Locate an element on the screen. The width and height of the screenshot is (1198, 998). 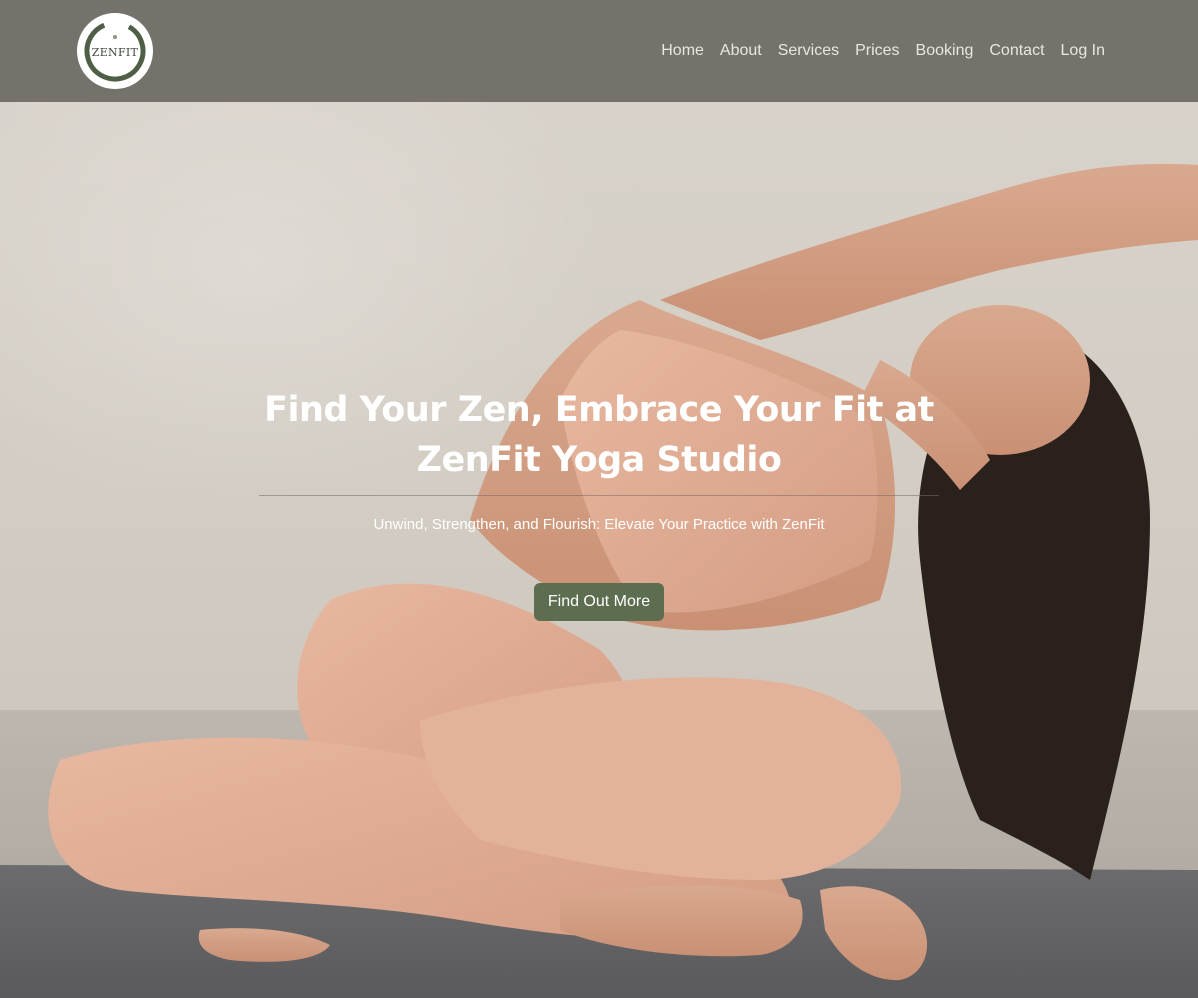
zenfit-logo: ZENFIT is located at coordinates (115, 51).